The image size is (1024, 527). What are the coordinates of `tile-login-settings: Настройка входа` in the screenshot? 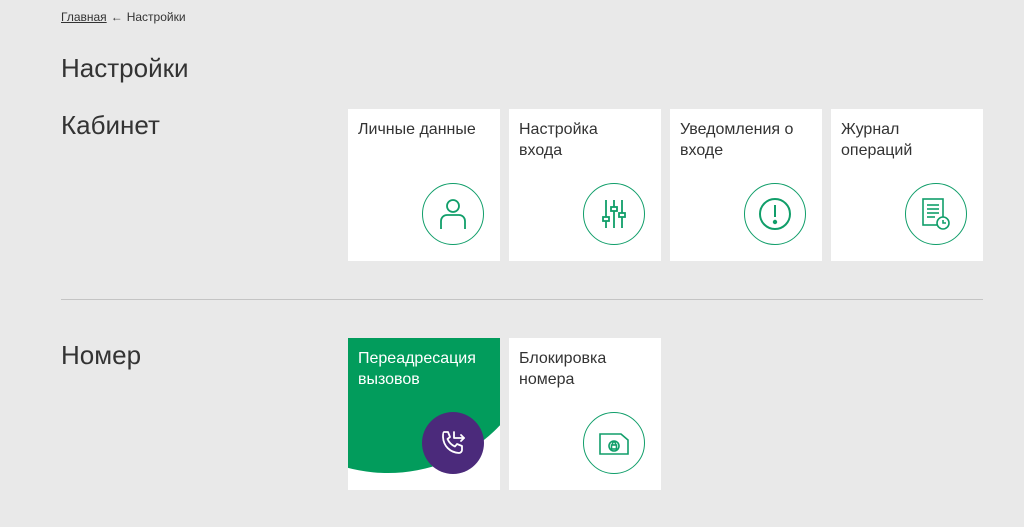 It's located at (585, 185).